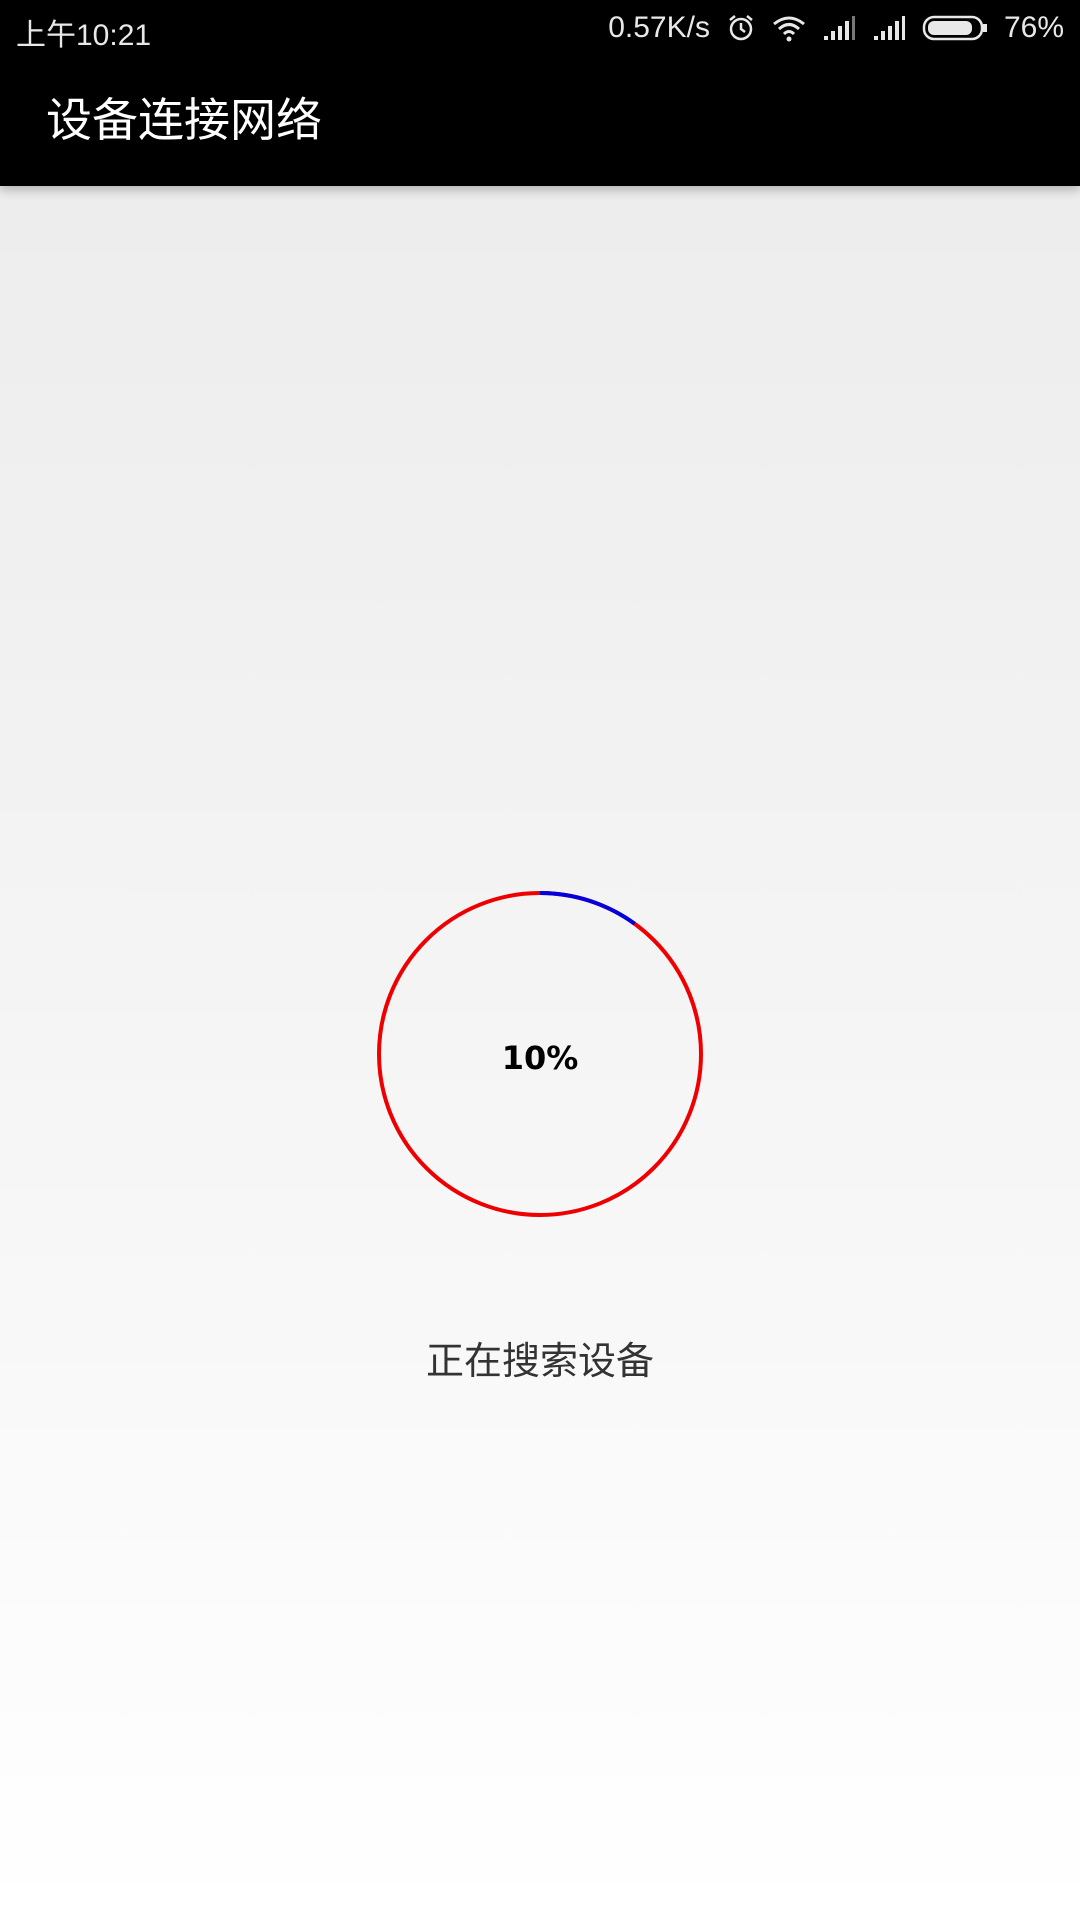 This screenshot has height=1920, width=1080. What do you see at coordinates (540, 1058) in the screenshot?
I see `progress-percent: 10%` at bounding box center [540, 1058].